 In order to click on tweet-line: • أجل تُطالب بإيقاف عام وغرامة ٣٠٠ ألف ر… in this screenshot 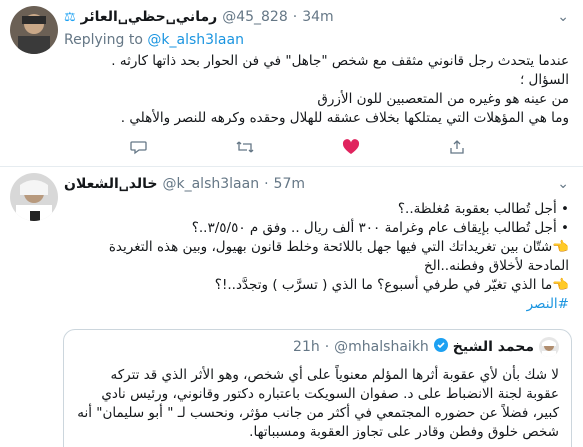, I will do `click(380, 228)`.